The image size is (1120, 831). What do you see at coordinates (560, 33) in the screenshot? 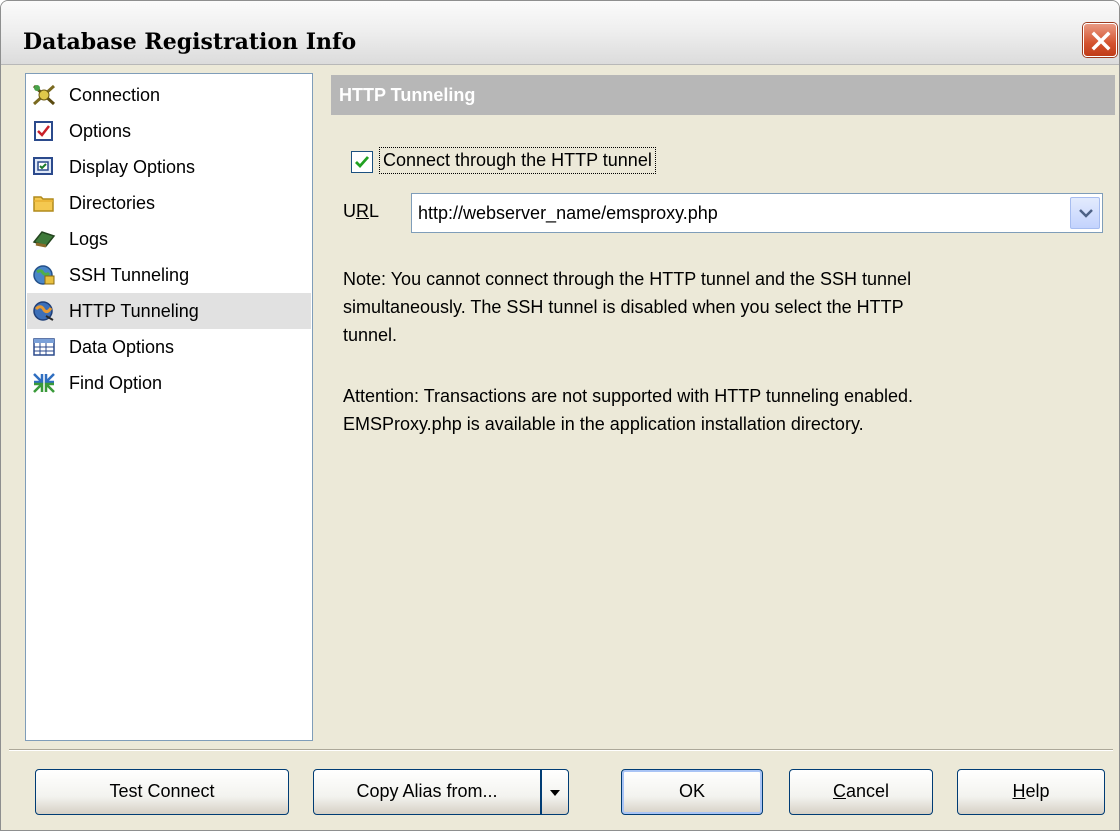
I see `title-bar: Database Registration Info` at bounding box center [560, 33].